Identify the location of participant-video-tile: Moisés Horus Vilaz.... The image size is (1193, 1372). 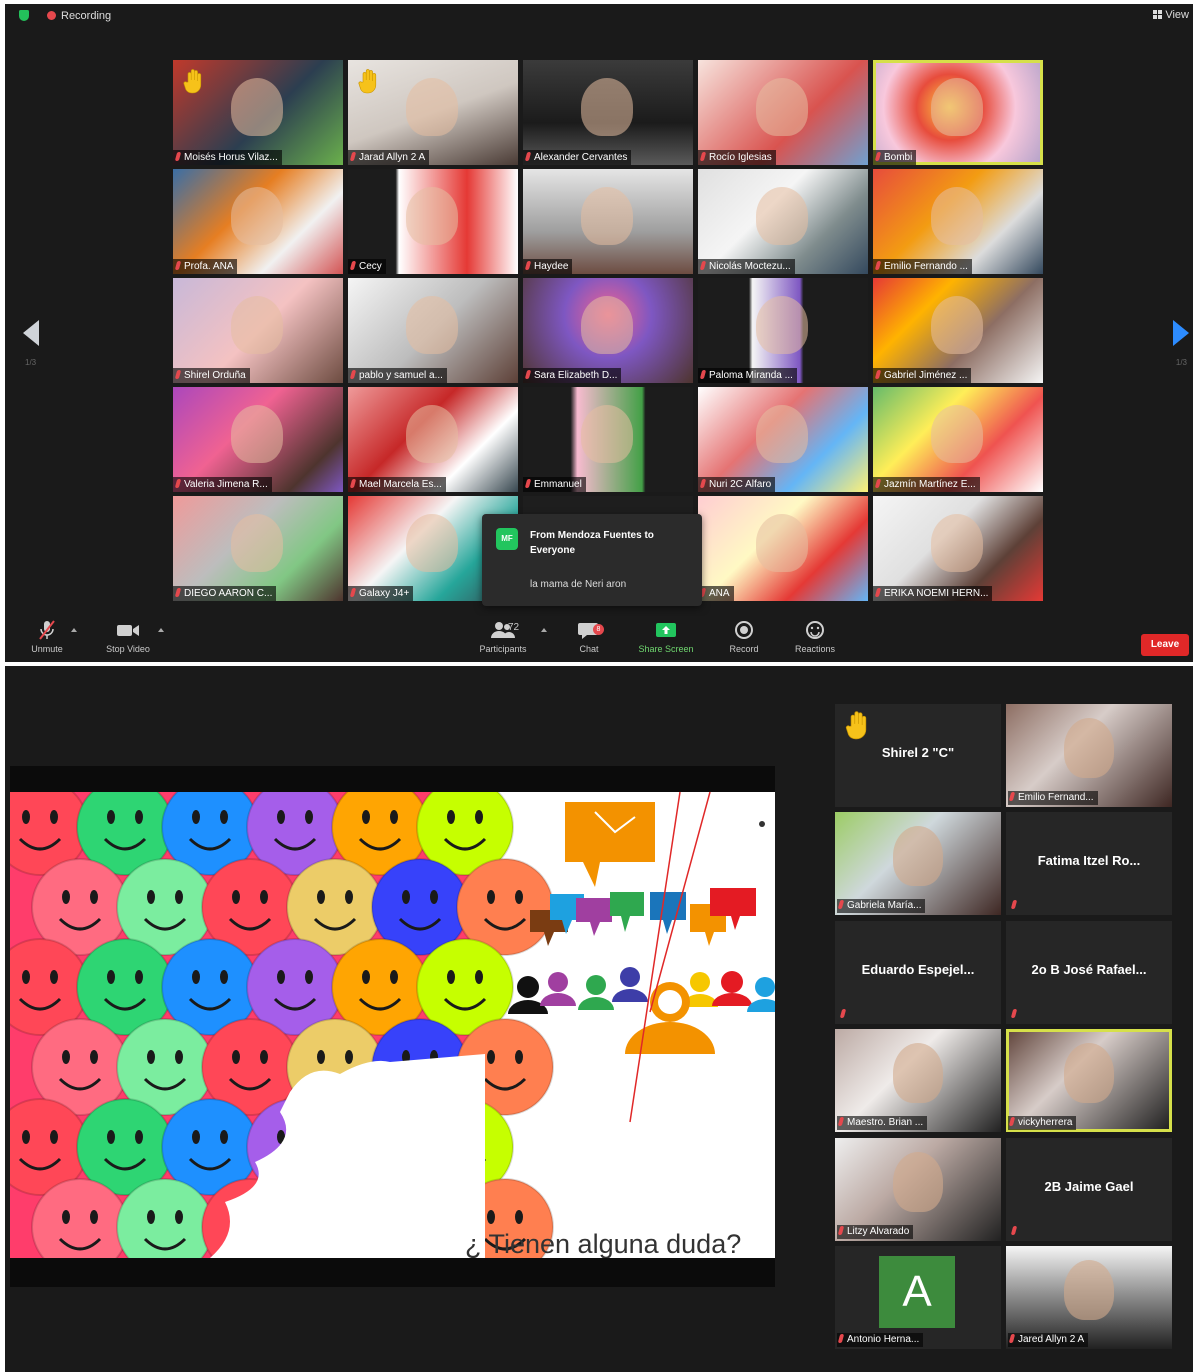
(258, 112).